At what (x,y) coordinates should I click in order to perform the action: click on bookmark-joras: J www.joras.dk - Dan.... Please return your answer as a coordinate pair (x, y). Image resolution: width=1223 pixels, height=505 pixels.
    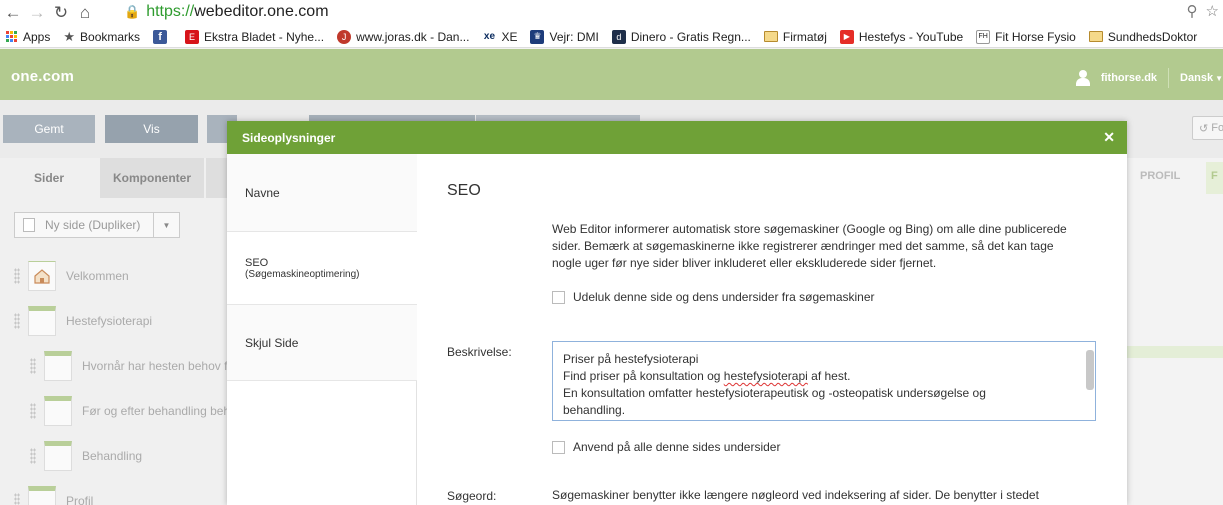
    Looking at the image, I should click on (403, 36).